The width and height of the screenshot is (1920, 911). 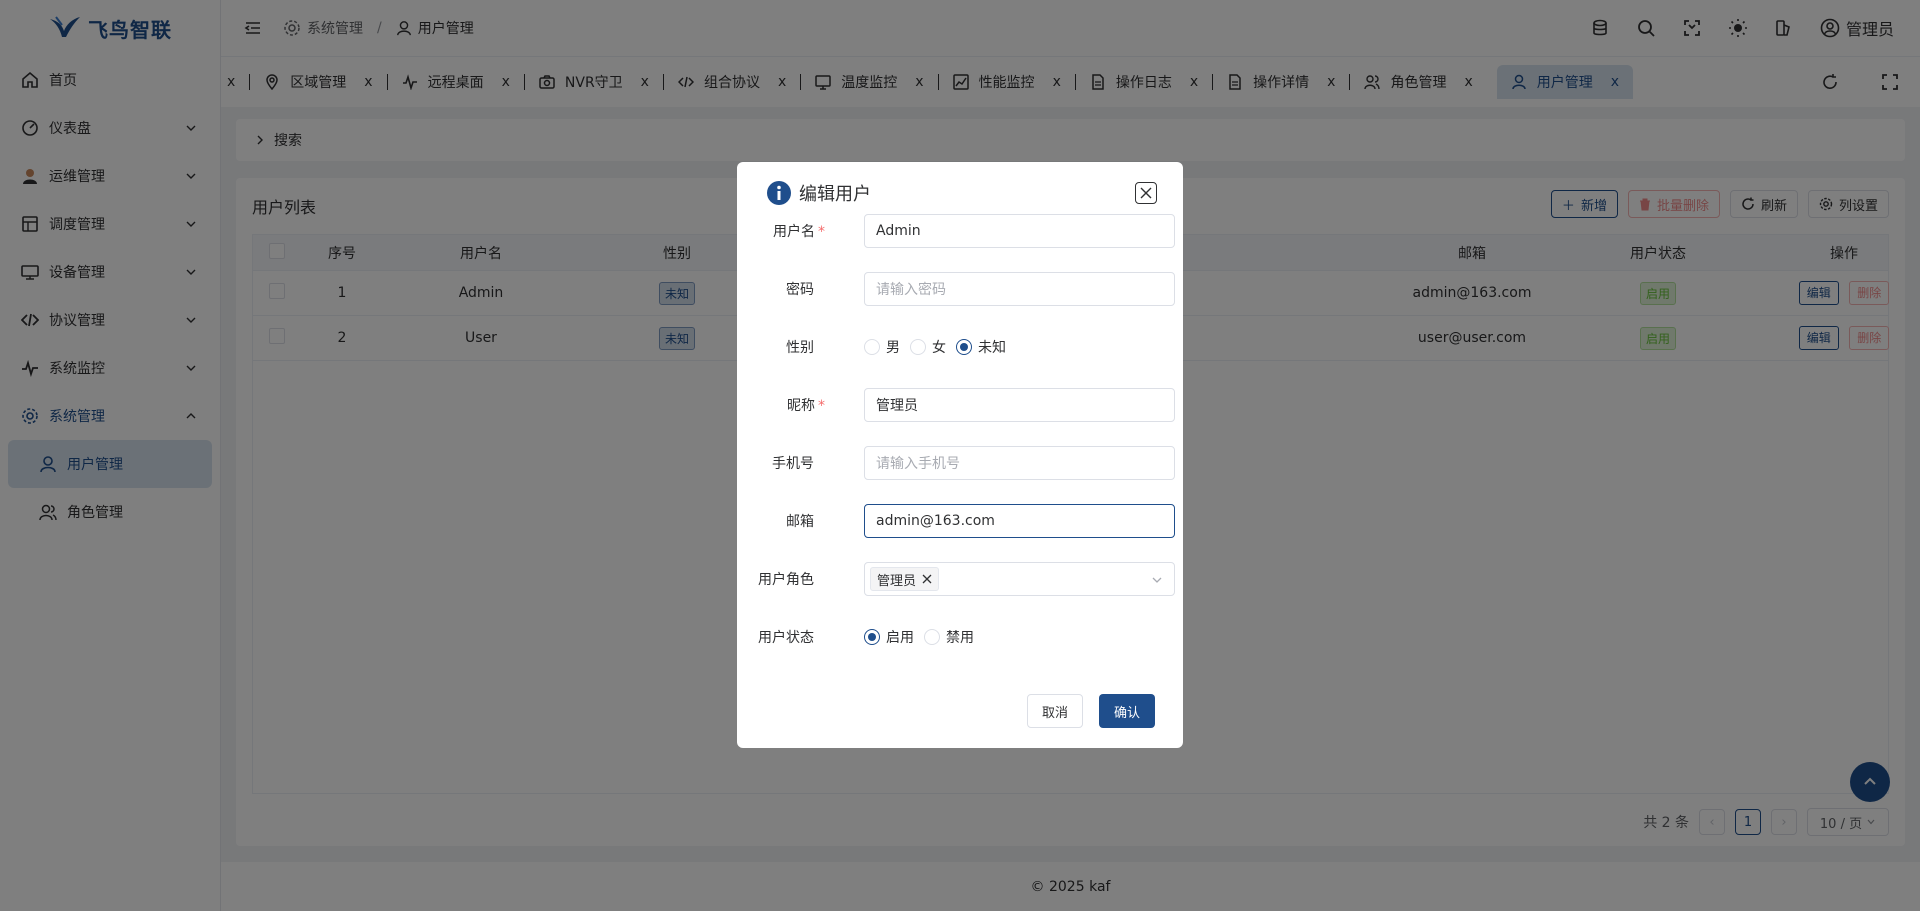 I want to click on phone-input: 请输入手机号, so click(x=1019, y=463).